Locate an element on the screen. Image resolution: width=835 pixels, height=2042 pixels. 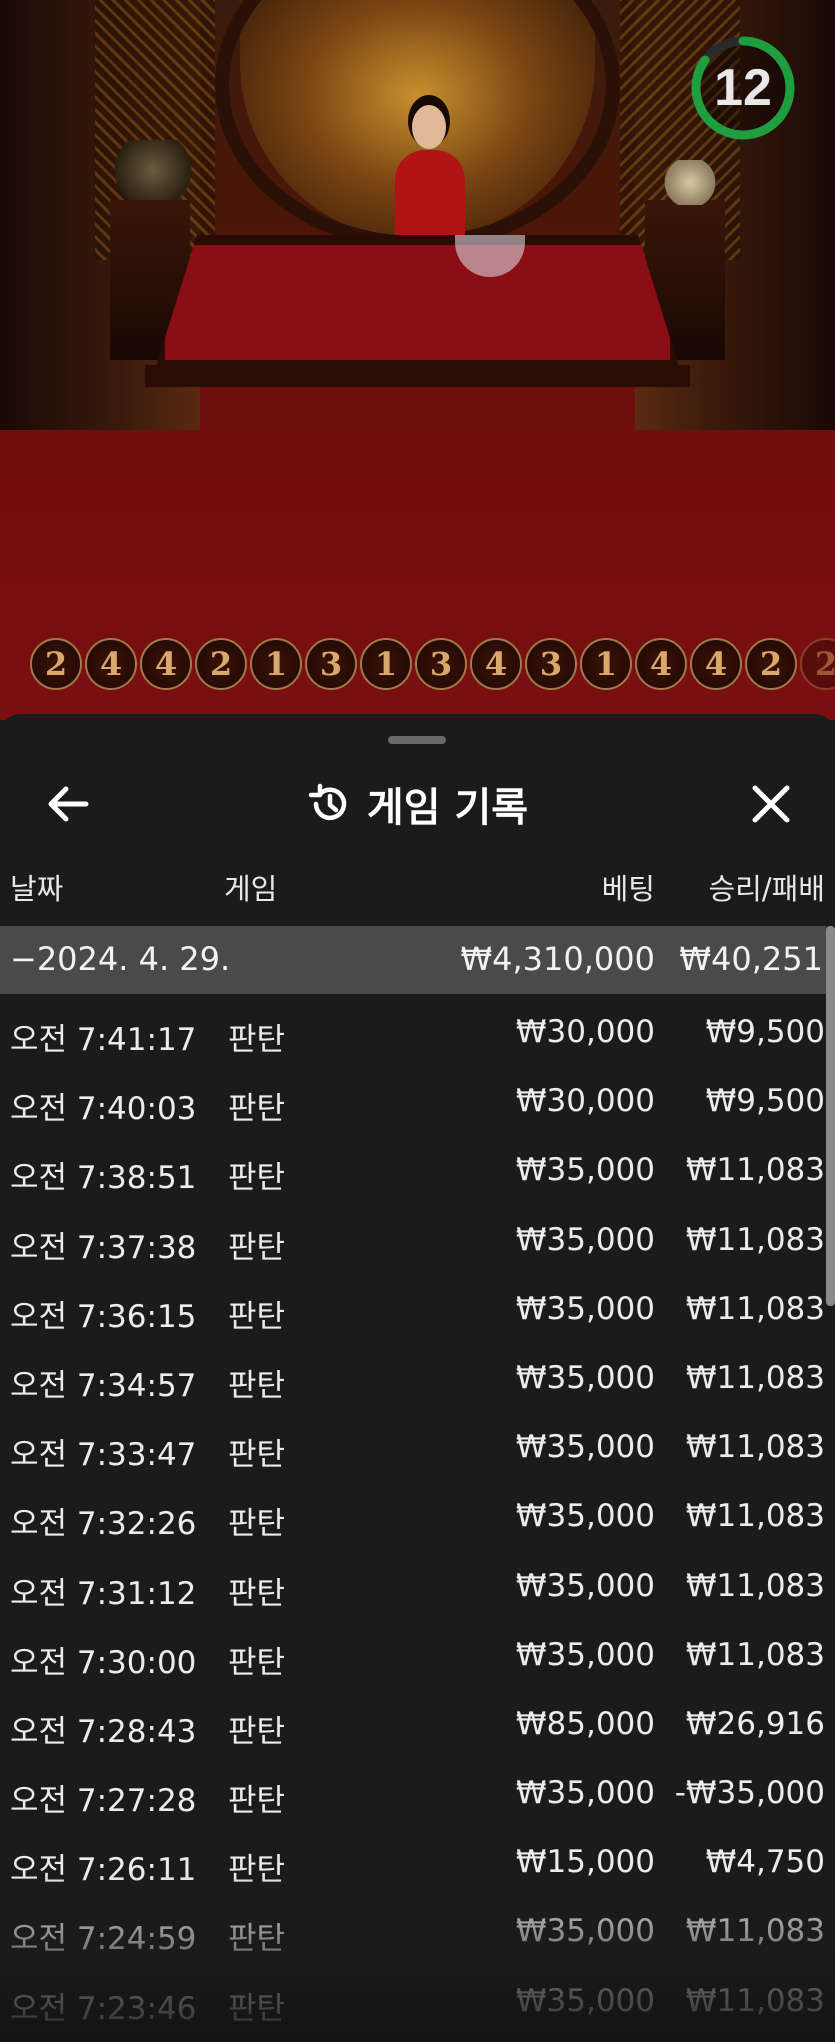
history-row: 오전 7:28:43 판탄 ₩85,000 ₩26,916 is located at coordinates (417, 1722).